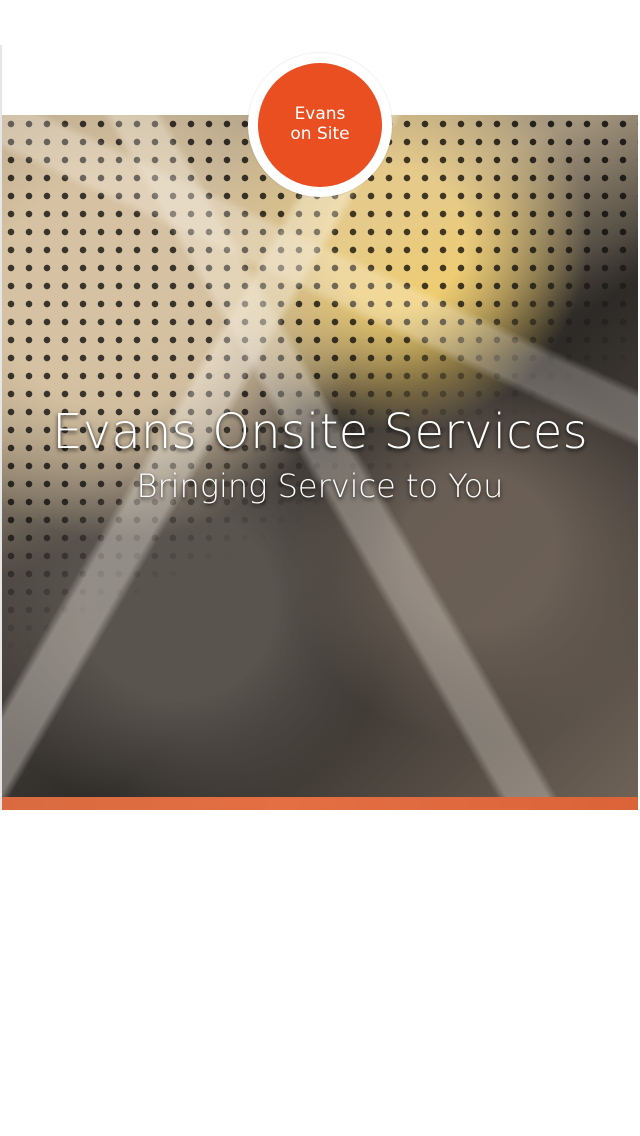 This screenshot has height=1136, width=640. I want to click on hero-subtitle: Bringing Service to You, so click(320, 486).